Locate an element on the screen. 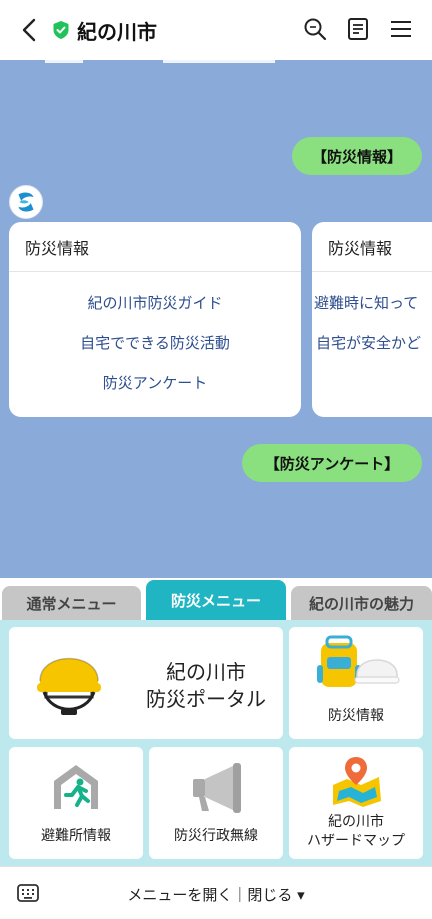 This screenshot has height=919, width=432. header-bar: 紀の川市 is located at coordinates (216, 30).